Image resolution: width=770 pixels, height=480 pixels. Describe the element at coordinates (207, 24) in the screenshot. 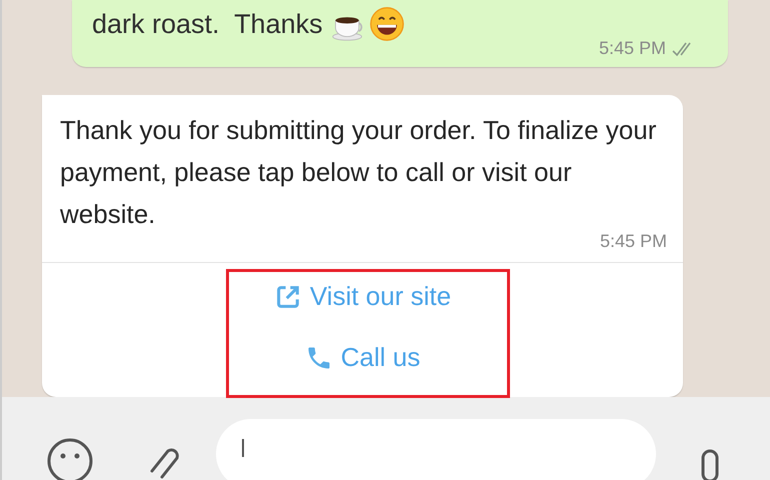

I see `message-text: dark roast. Thanks` at that location.